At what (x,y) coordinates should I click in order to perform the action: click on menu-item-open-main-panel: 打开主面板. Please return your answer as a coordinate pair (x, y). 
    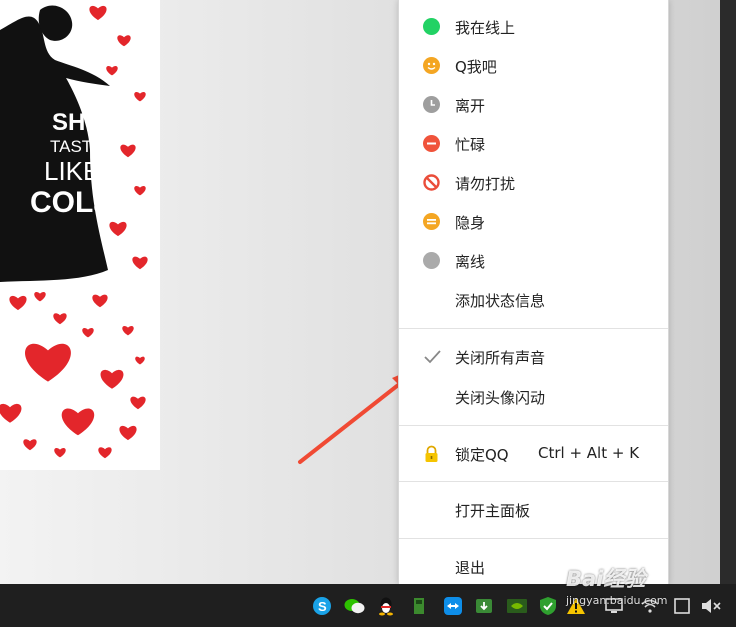
    Looking at the image, I should click on (533, 509).